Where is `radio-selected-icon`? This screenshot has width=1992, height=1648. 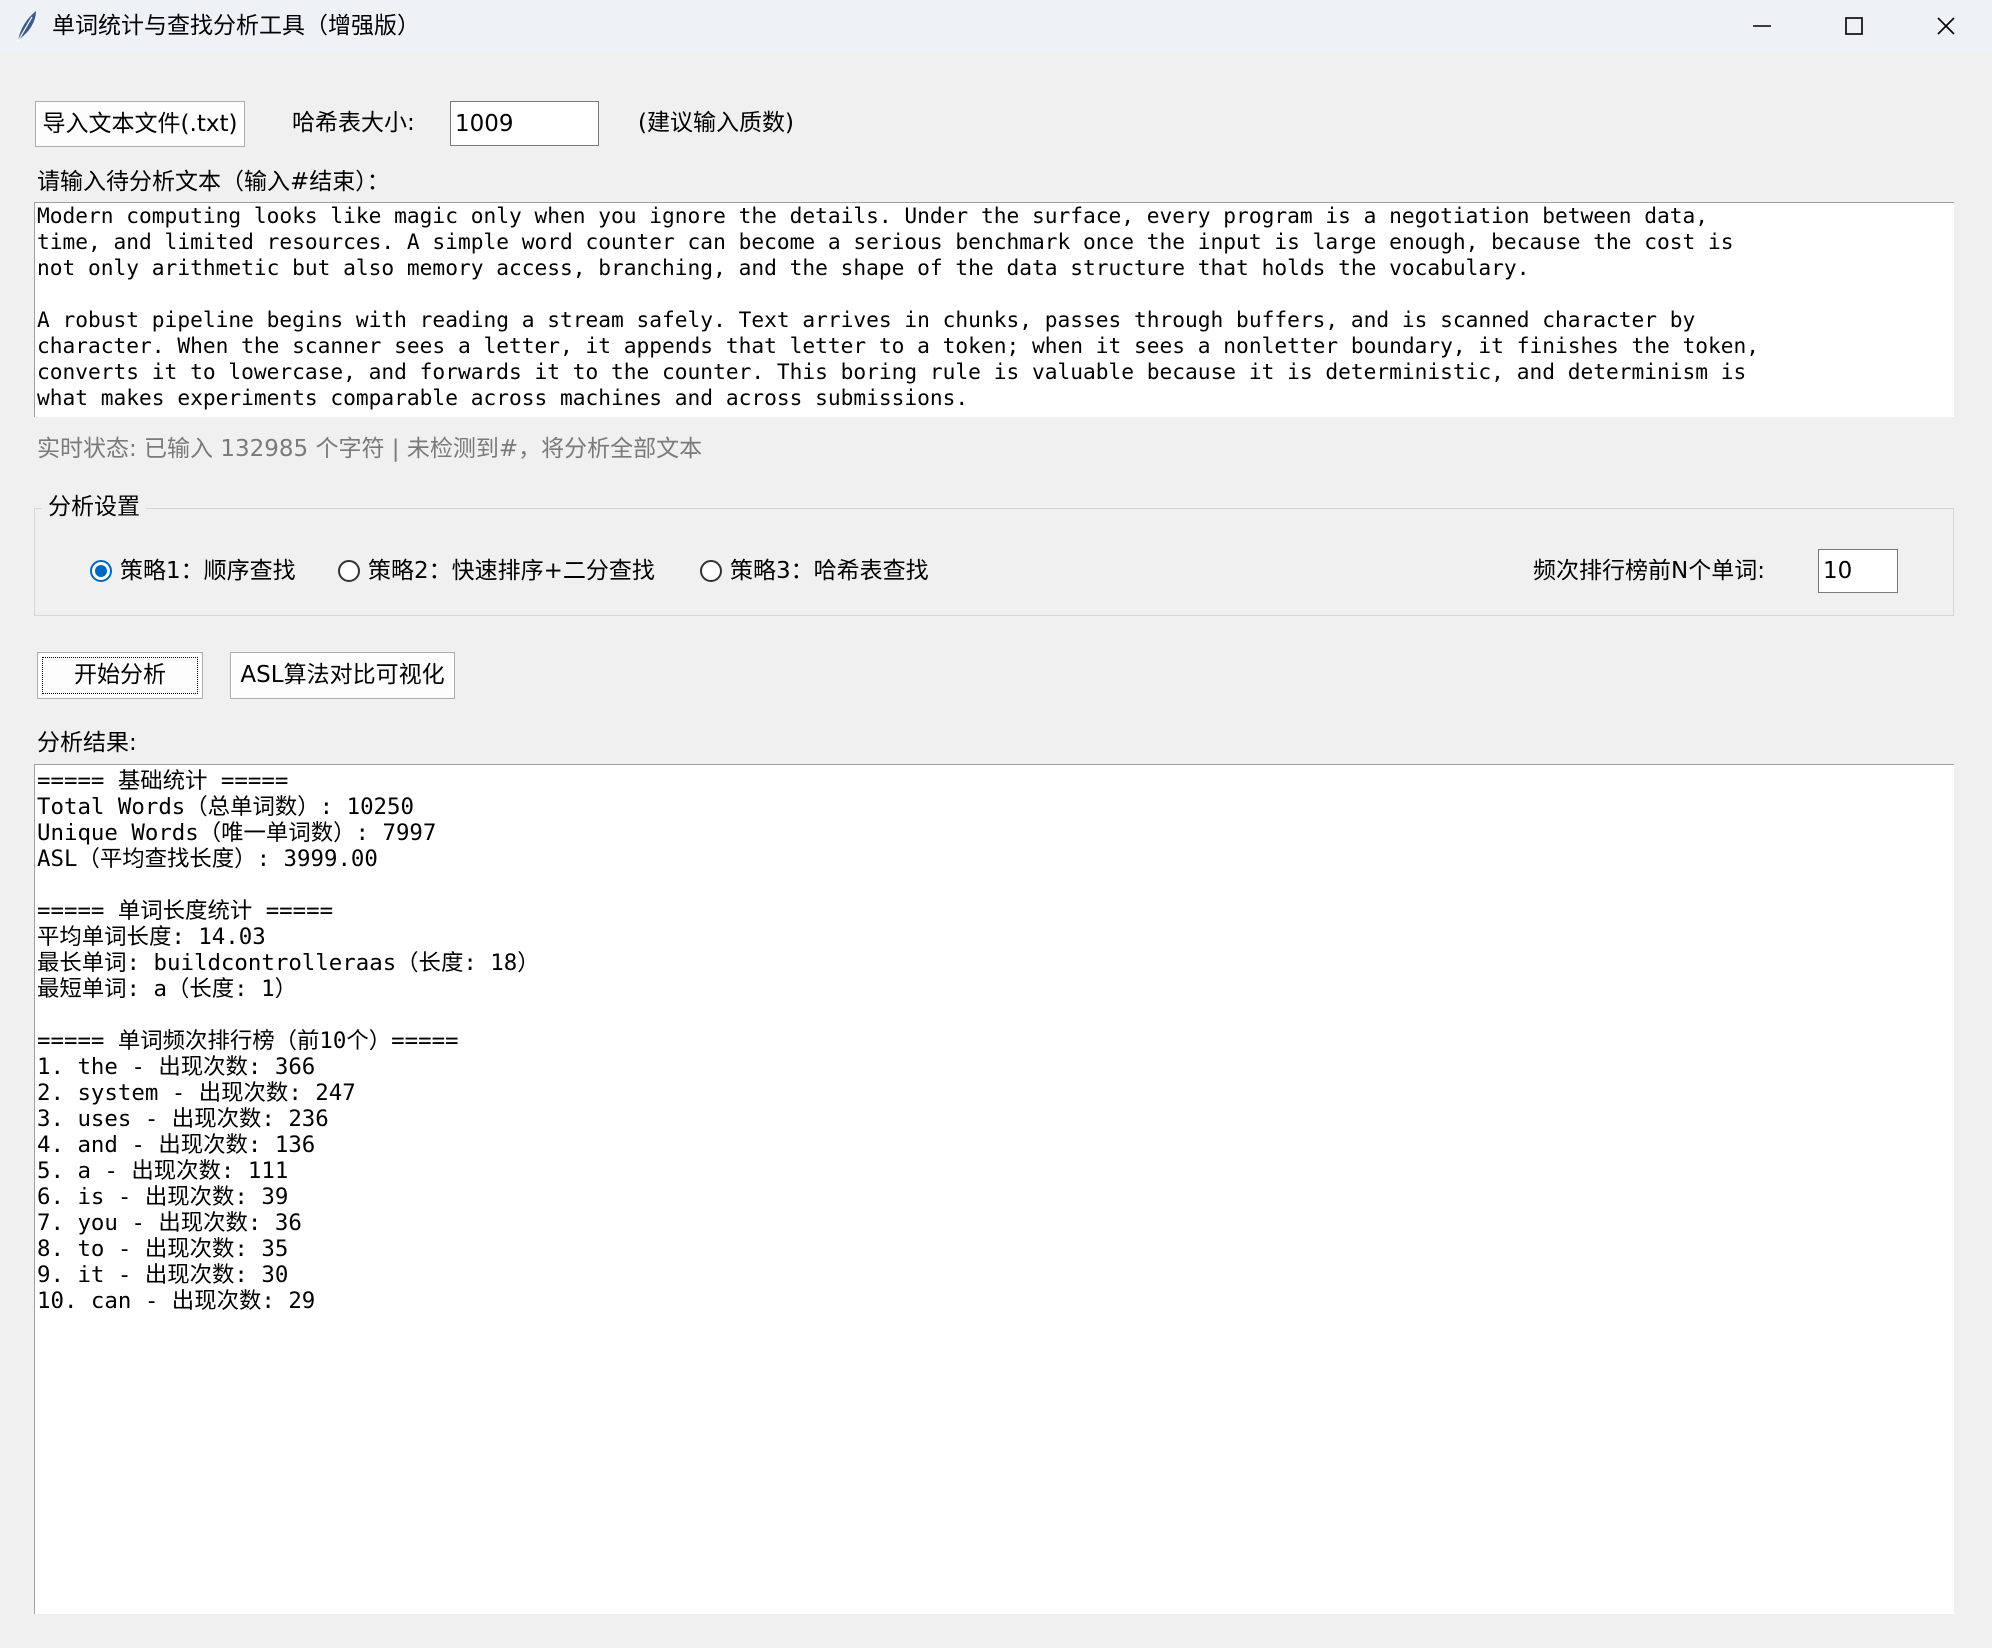 radio-selected-icon is located at coordinates (101, 571).